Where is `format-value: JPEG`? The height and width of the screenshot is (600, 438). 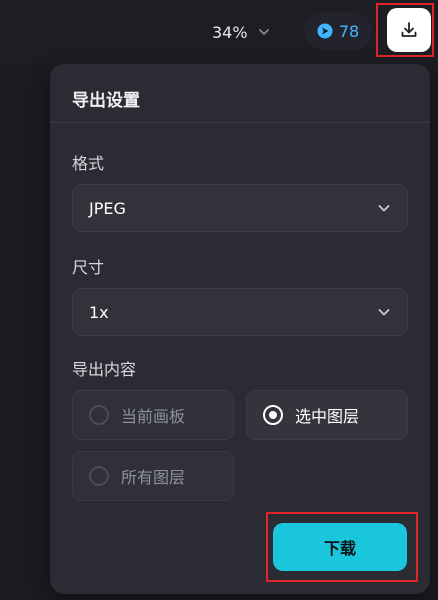 format-value: JPEG is located at coordinates (107, 208).